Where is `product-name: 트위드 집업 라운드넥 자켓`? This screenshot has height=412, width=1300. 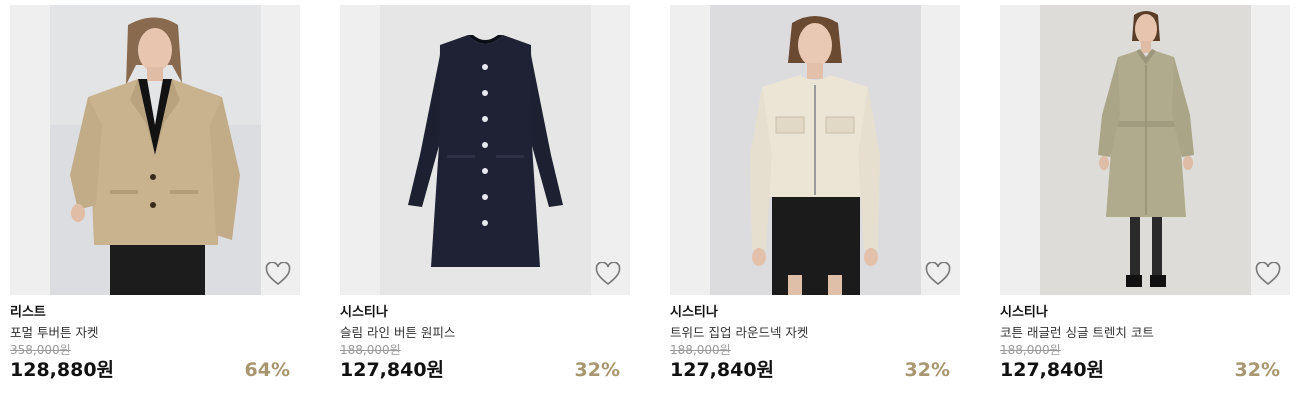 product-name: 트위드 집업 라운드넥 자켓 is located at coordinates (815, 333).